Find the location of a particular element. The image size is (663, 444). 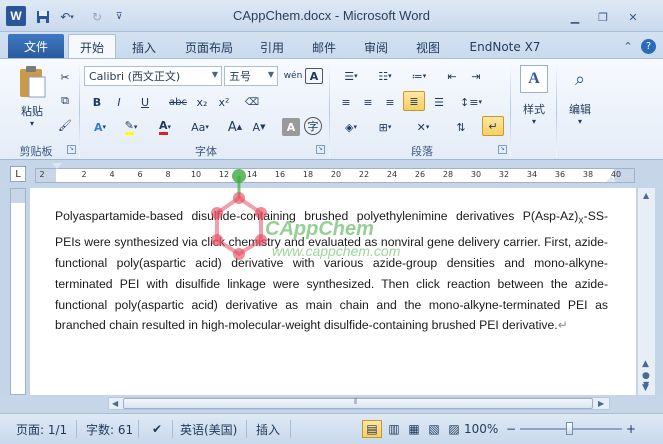

font-name-combo: Calibri (西文正文) ▼ is located at coordinates (153, 76).